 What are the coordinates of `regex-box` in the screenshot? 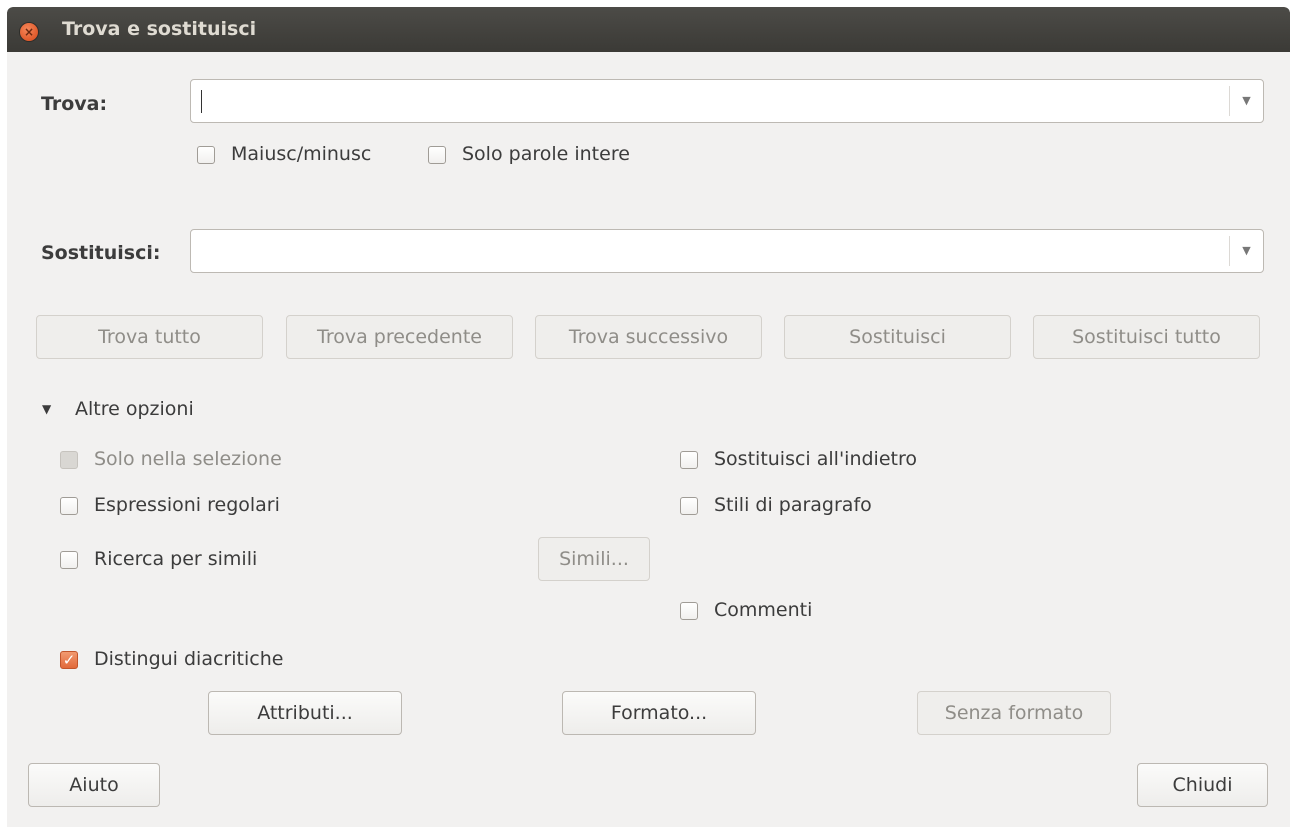 It's located at (69, 506).